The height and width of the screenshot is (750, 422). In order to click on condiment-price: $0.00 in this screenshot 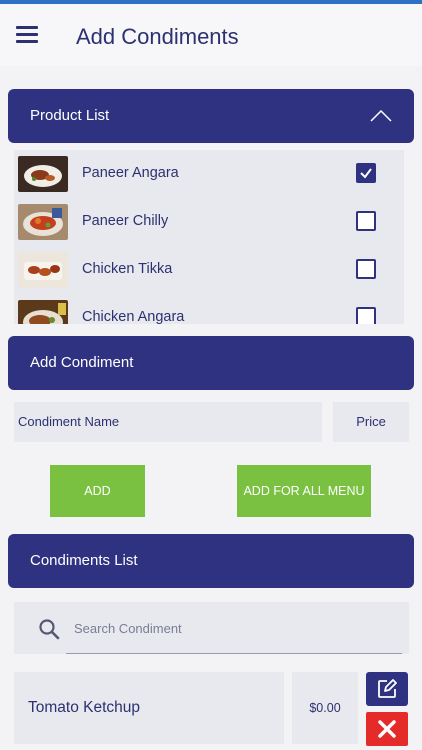, I will do `click(325, 708)`.